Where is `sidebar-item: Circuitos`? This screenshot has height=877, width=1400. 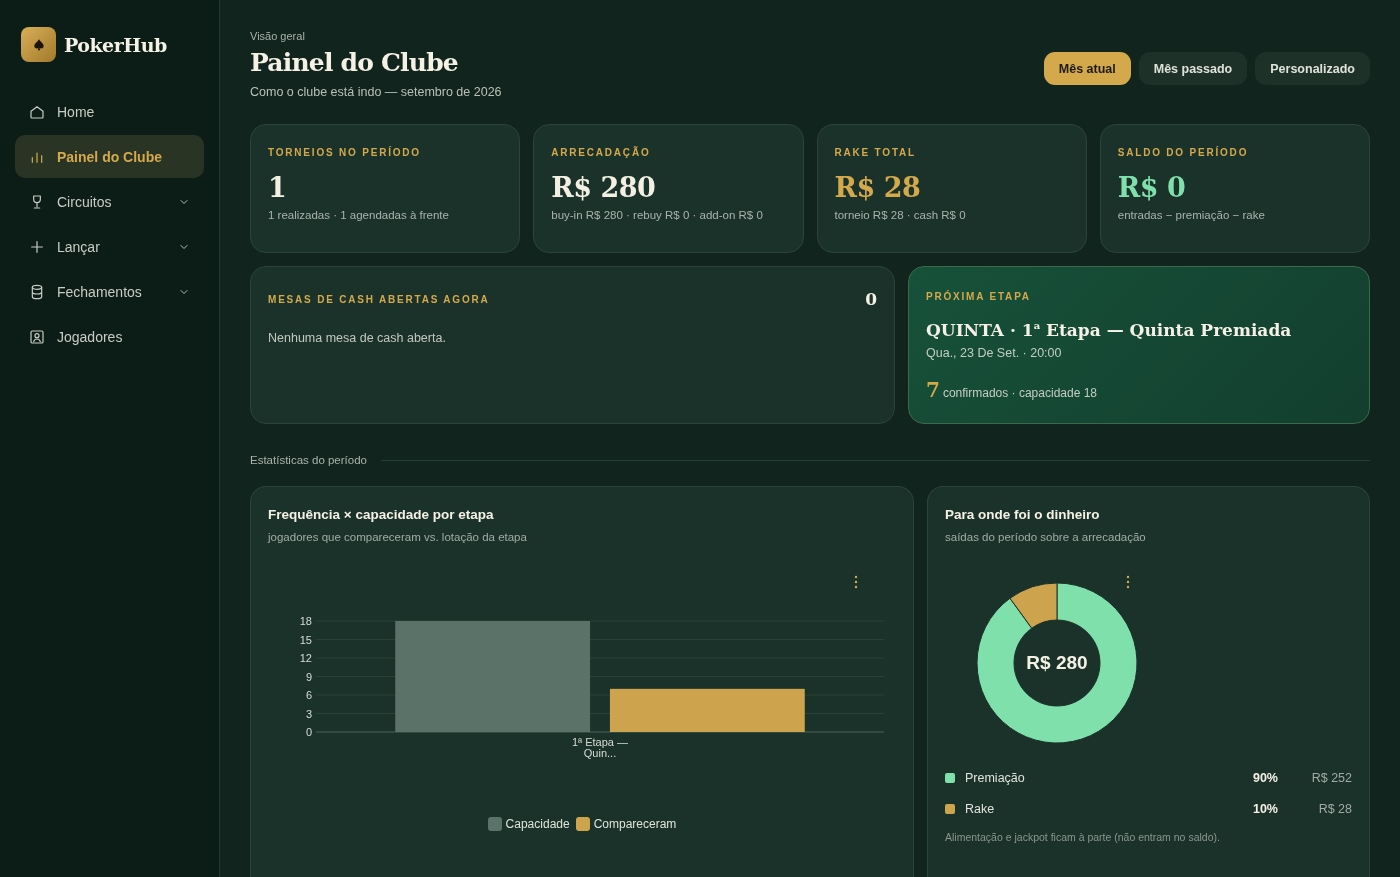
sidebar-item: Circuitos is located at coordinates (109, 201).